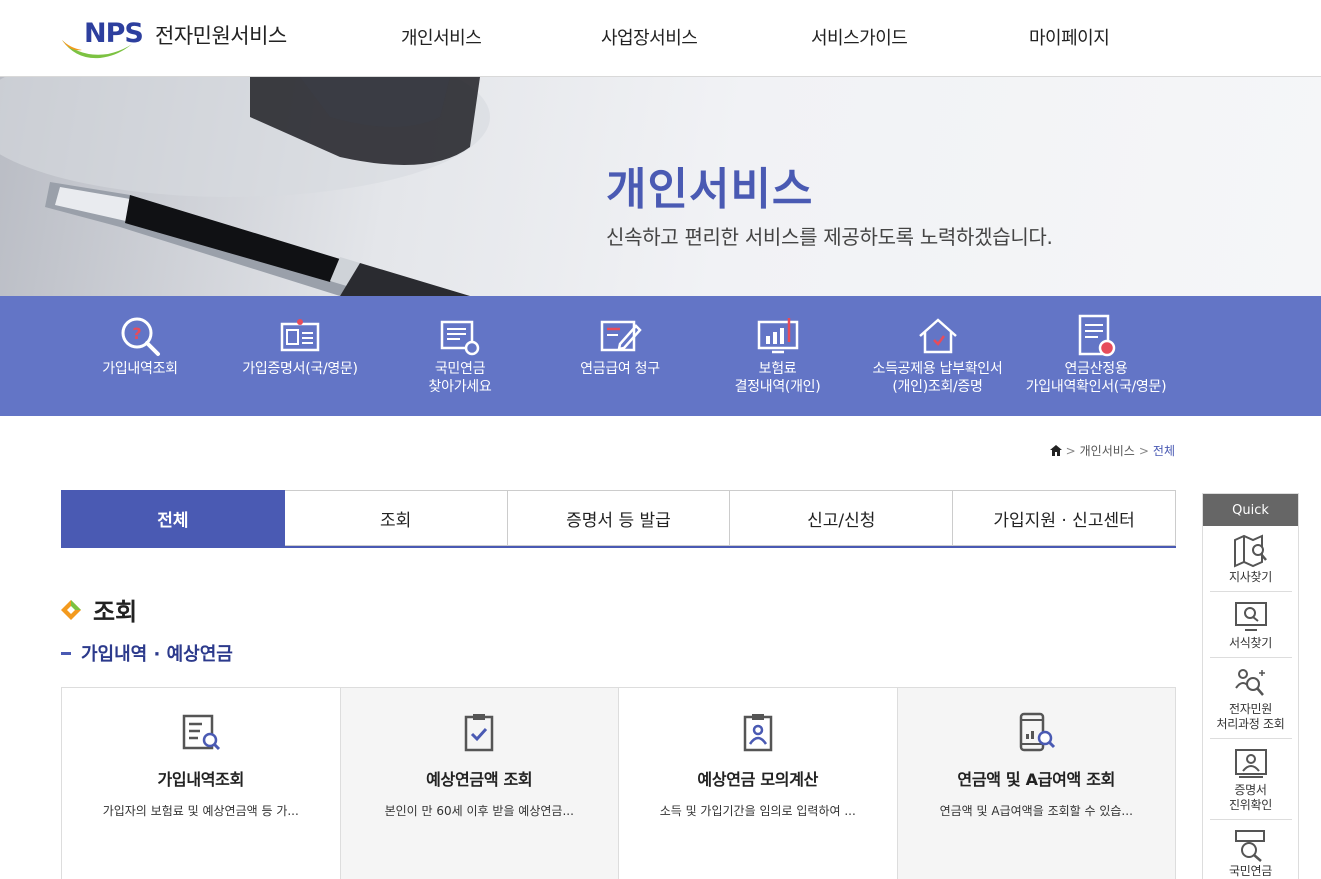 Image resolution: width=1321 pixels, height=879 pixels. Describe the element at coordinates (1038, 732) in the screenshot. I see `phone-search-icon` at that location.